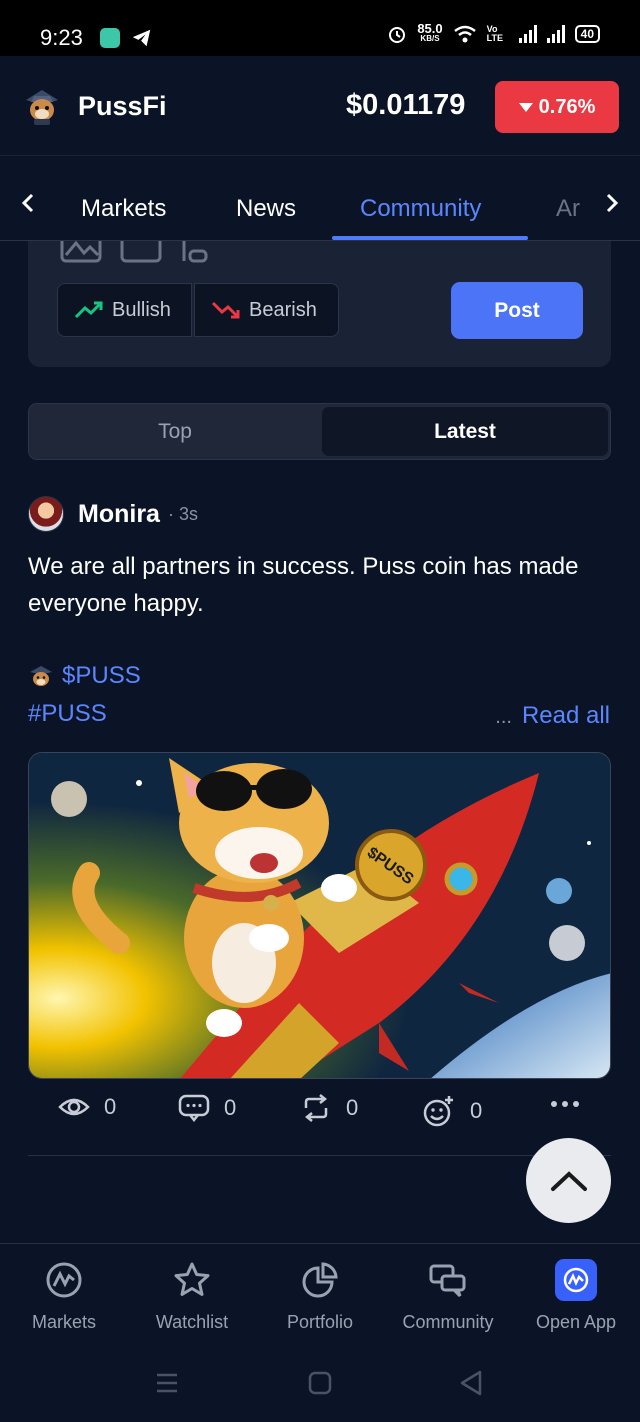 The width and height of the screenshot is (640, 1422). What do you see at coordinates (194, 1108) in the screenshot?
I see `comment-icon` at bounding box center [194, 1108].